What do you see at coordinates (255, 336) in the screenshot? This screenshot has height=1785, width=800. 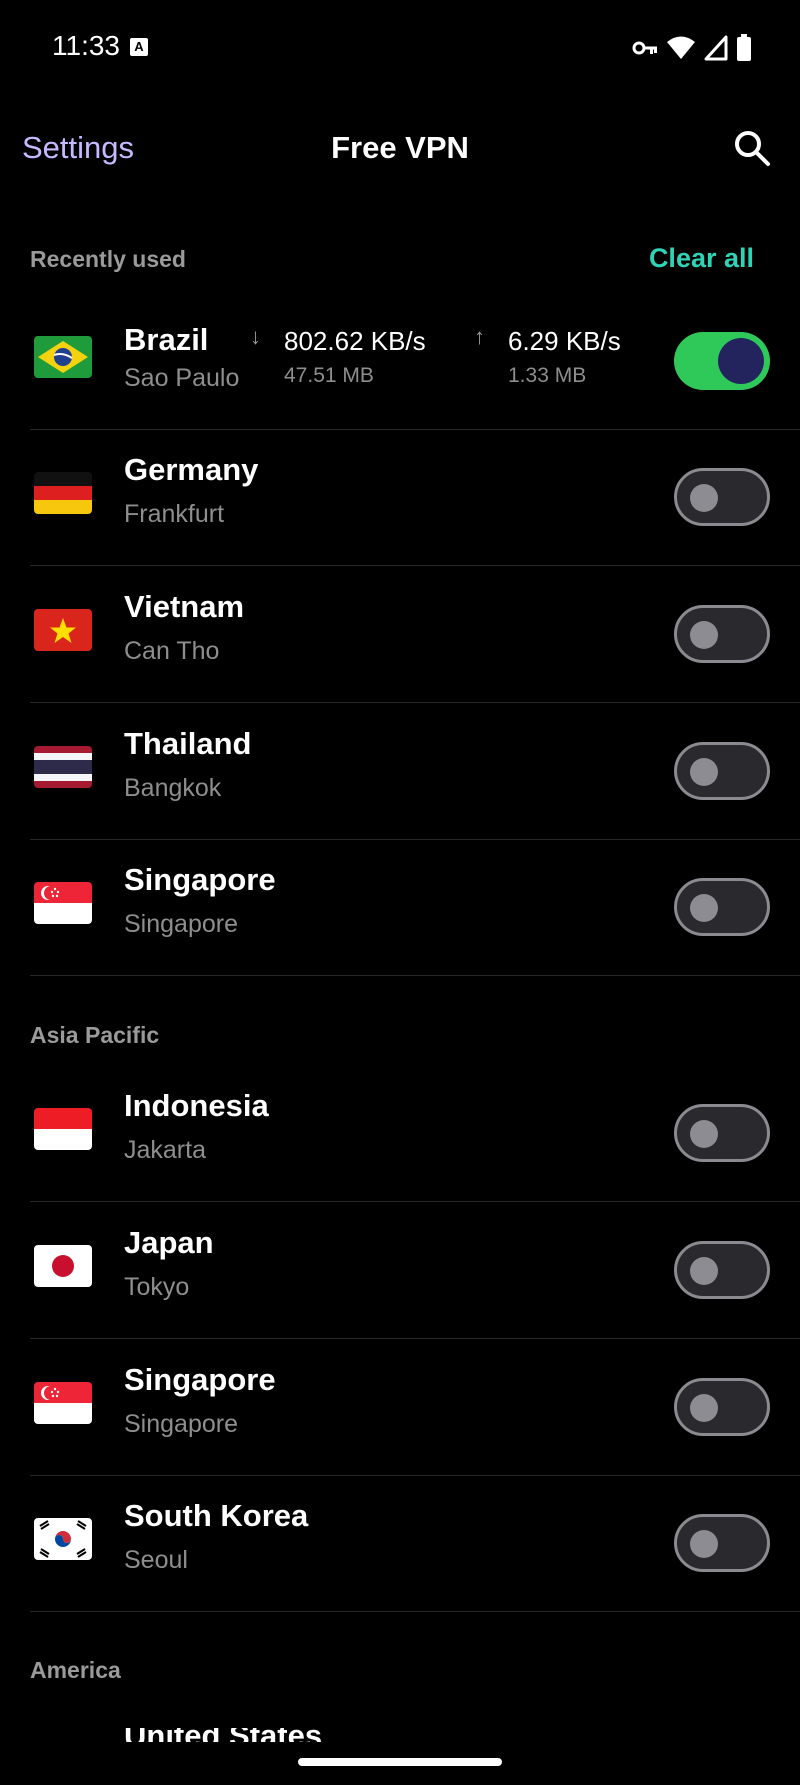 I see `arrow-down-icon: ↓` at bounding box center [255, 336].